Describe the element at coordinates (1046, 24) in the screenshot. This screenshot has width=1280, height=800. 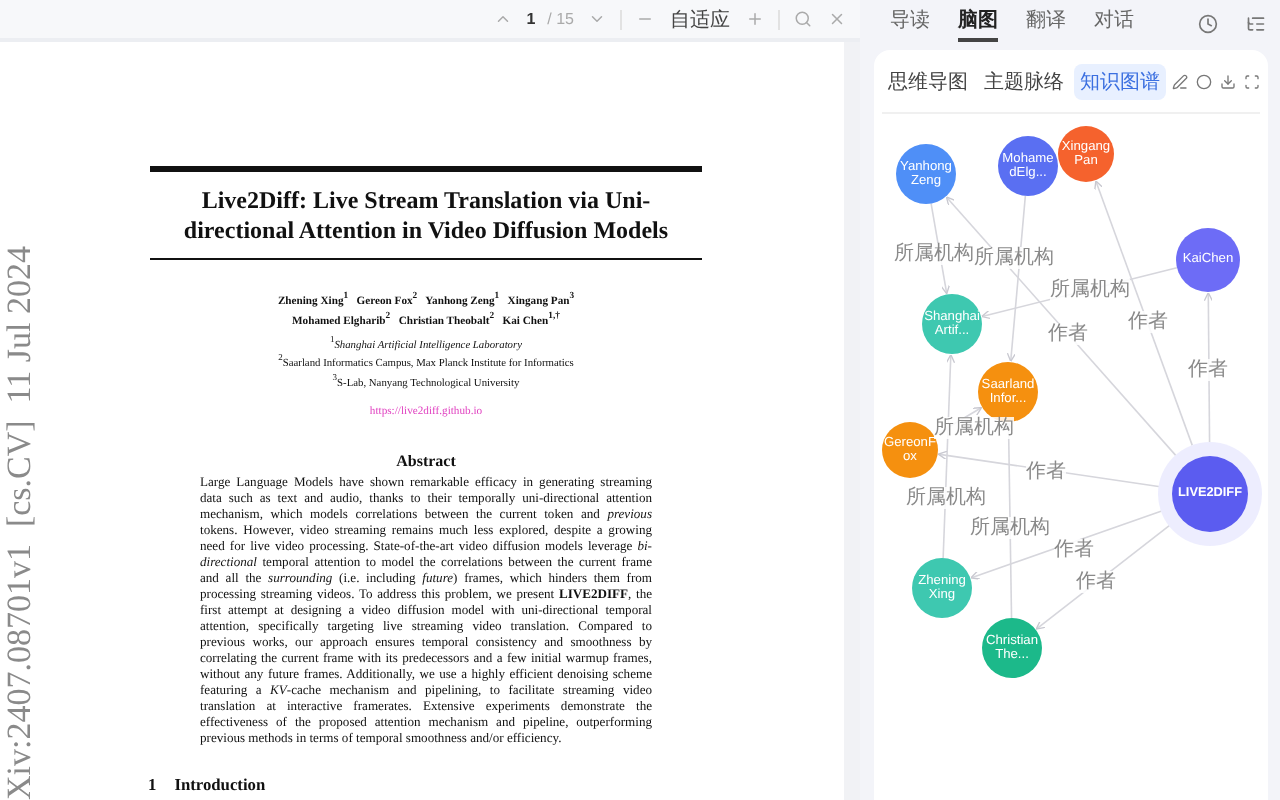
I see `panel-tab: 翻译` at that location.